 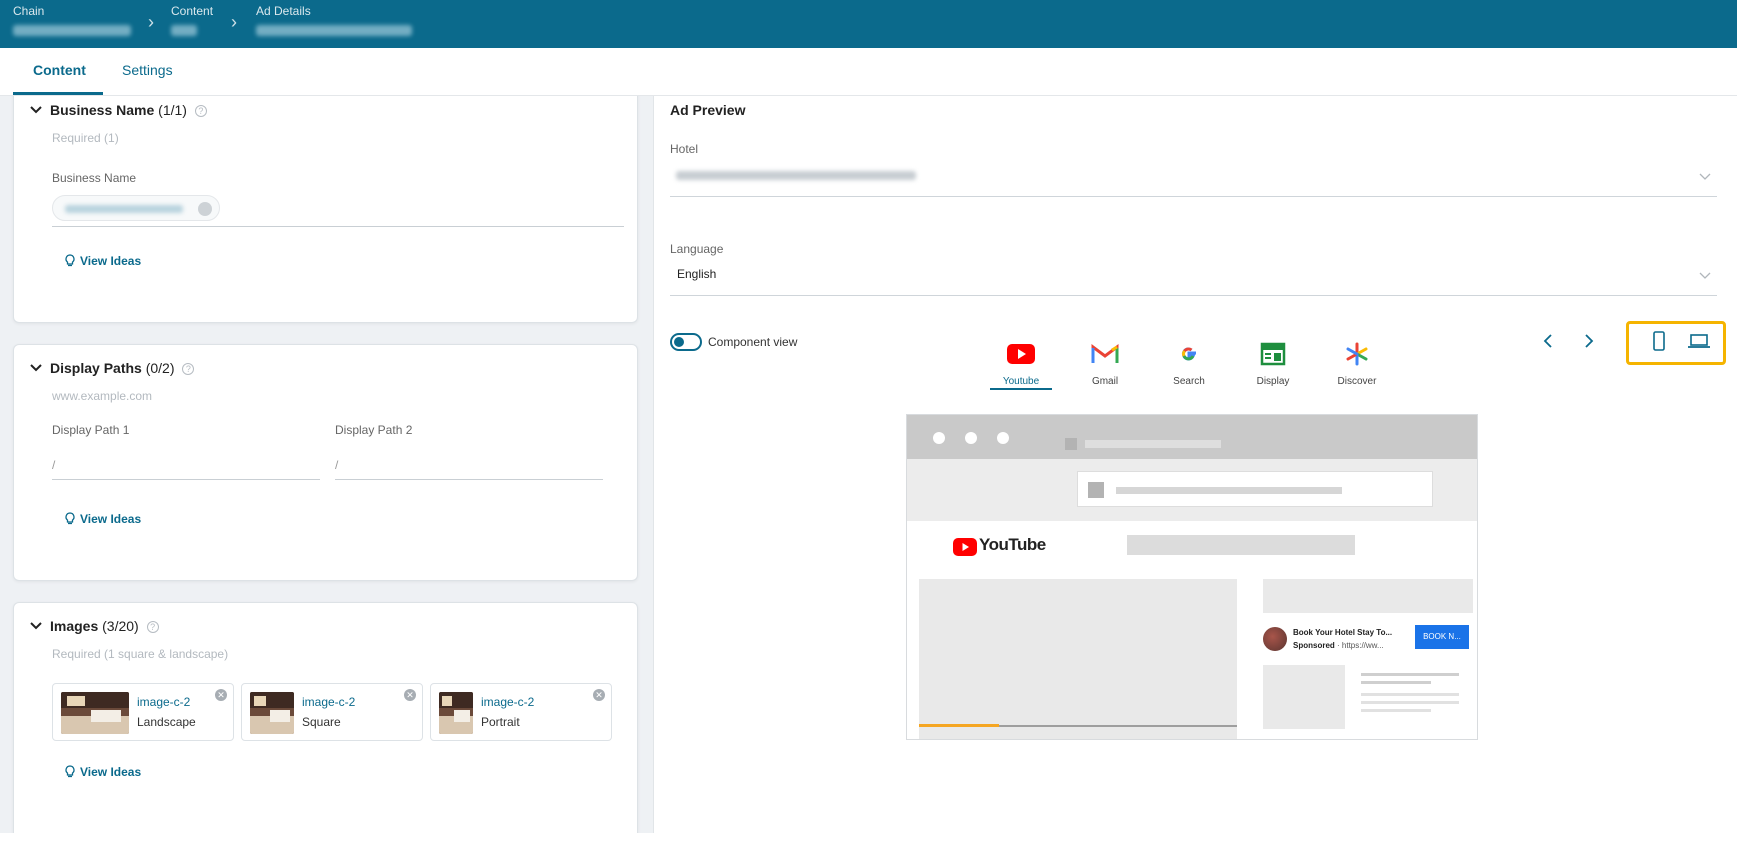 I want to click on component-view-toggle, so click(x=686, y=342).